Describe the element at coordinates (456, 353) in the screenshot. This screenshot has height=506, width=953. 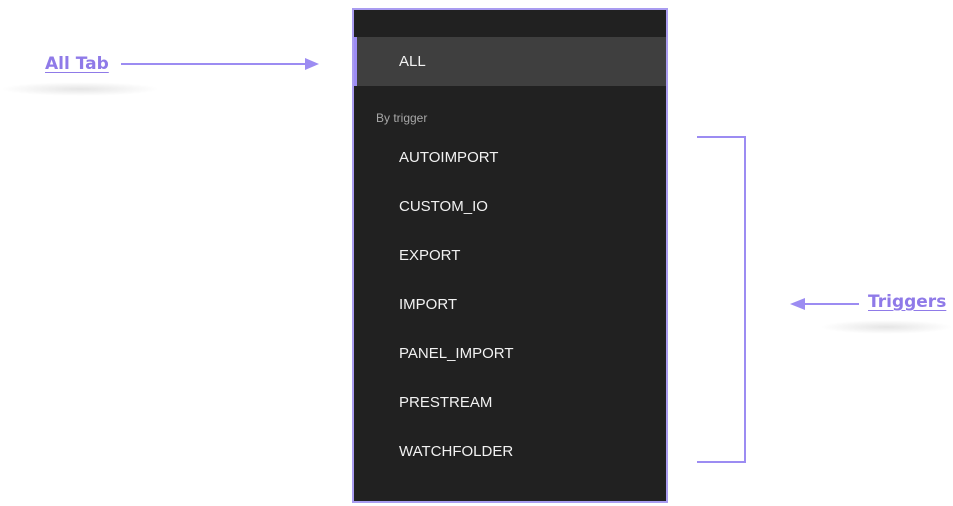
I see `trigger-item-label: PANEL_IMPORT` at that location.